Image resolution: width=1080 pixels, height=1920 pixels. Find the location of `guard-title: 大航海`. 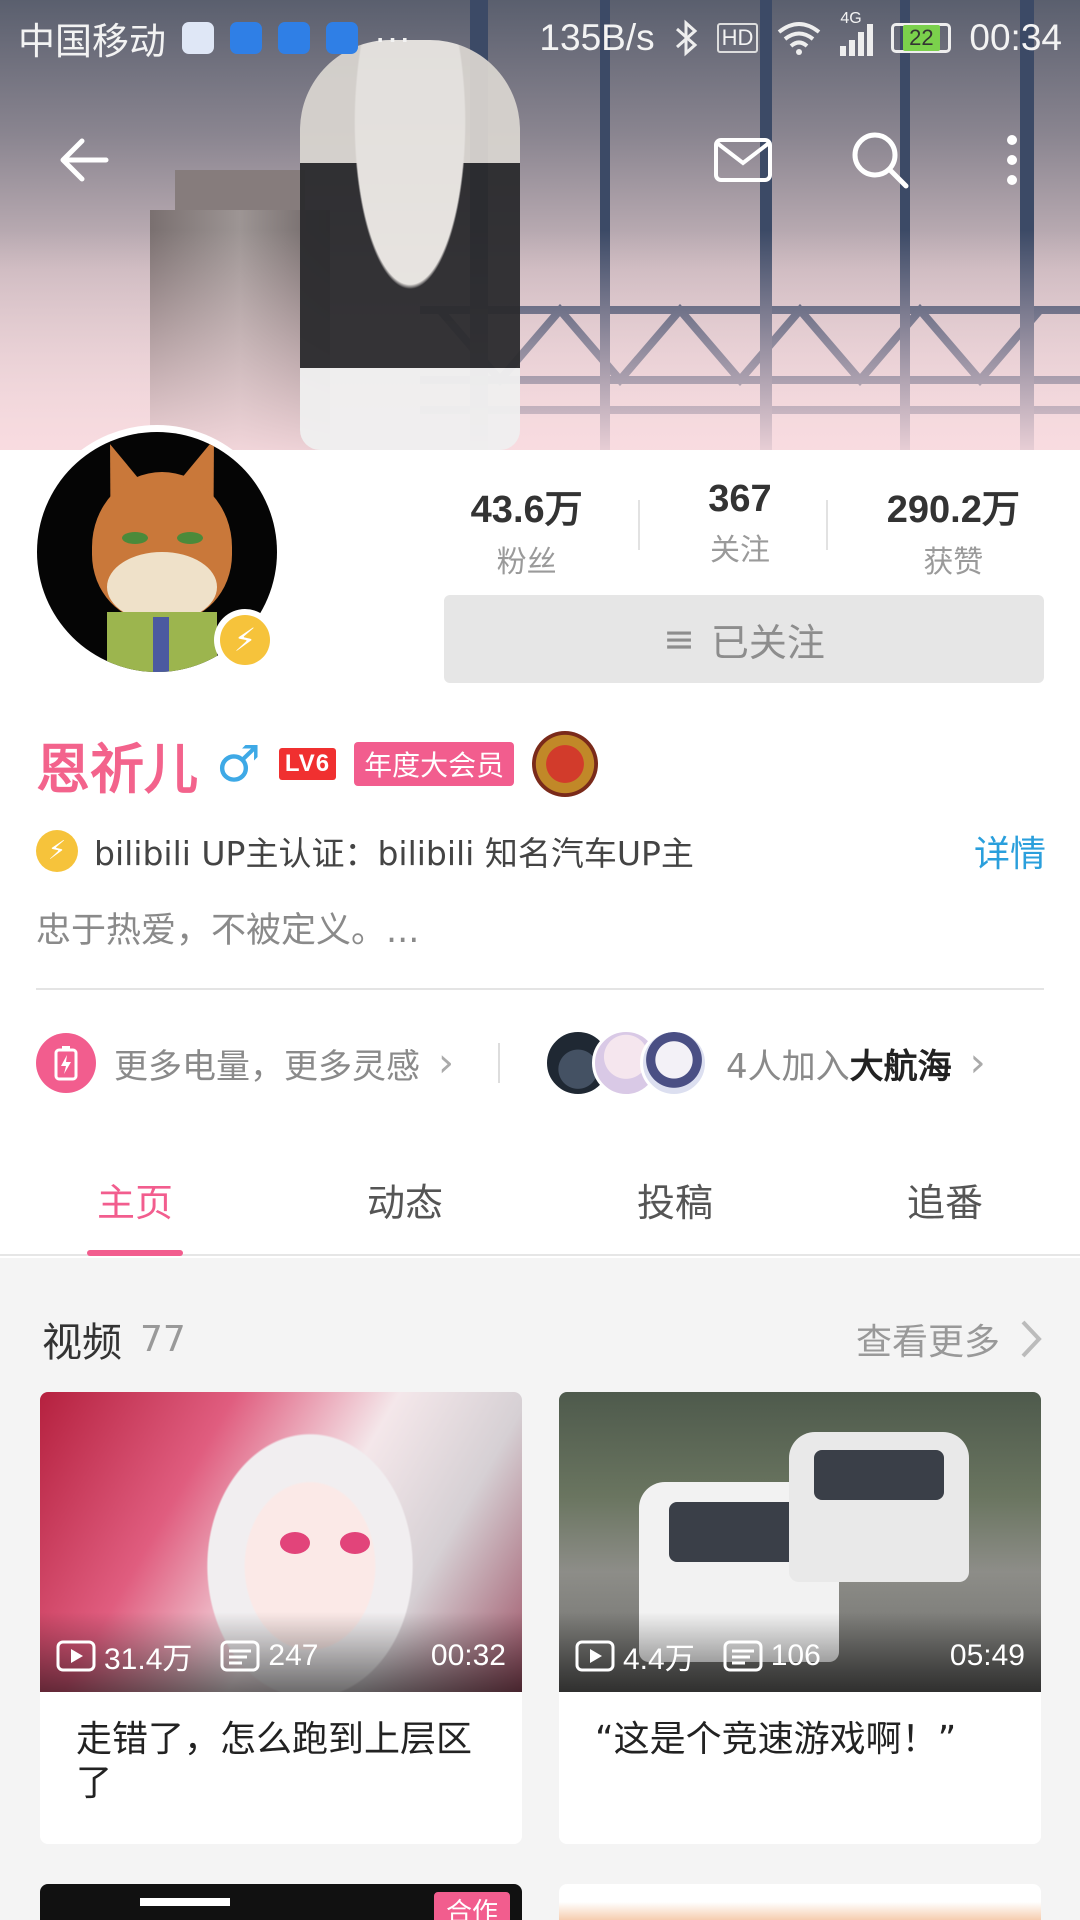

guard-title: 大航海 is located at coordinates (900, 1066).